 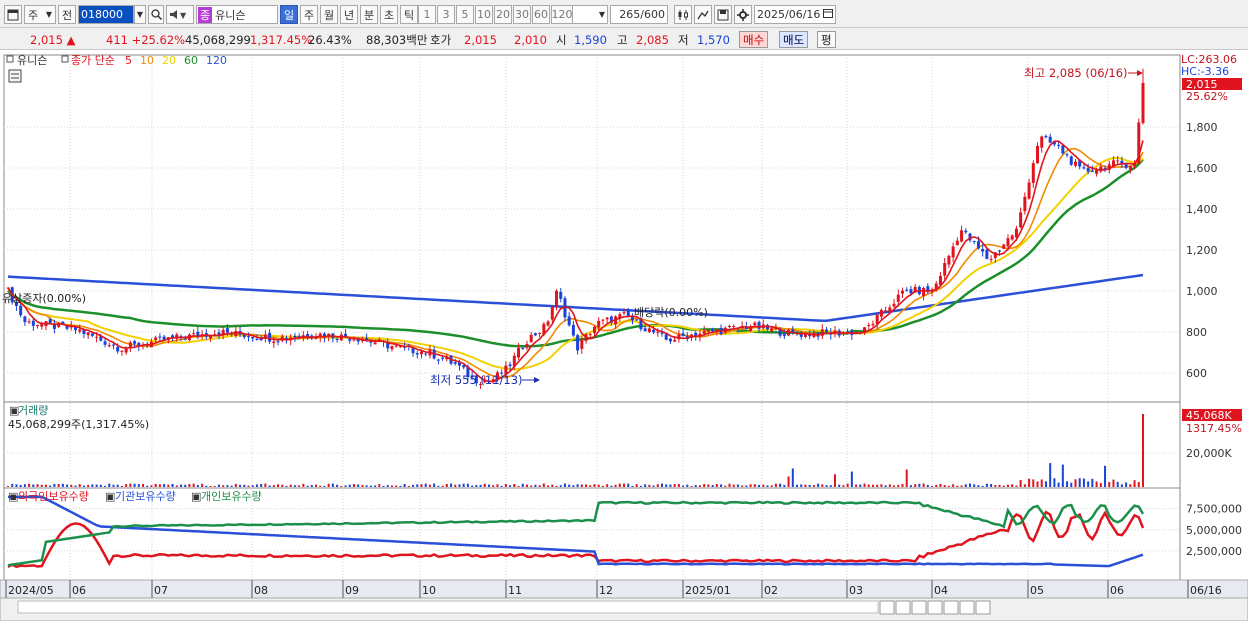 What do you see at coordinates (561, 39) in the screenshot?
I see `open-label: 시` at bounding box center [561, 39].